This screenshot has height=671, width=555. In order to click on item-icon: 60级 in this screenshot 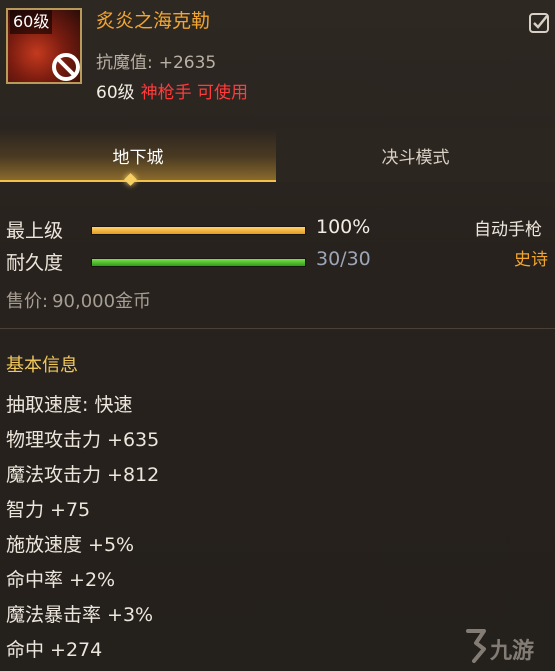, I will do `click(44, 46)`.